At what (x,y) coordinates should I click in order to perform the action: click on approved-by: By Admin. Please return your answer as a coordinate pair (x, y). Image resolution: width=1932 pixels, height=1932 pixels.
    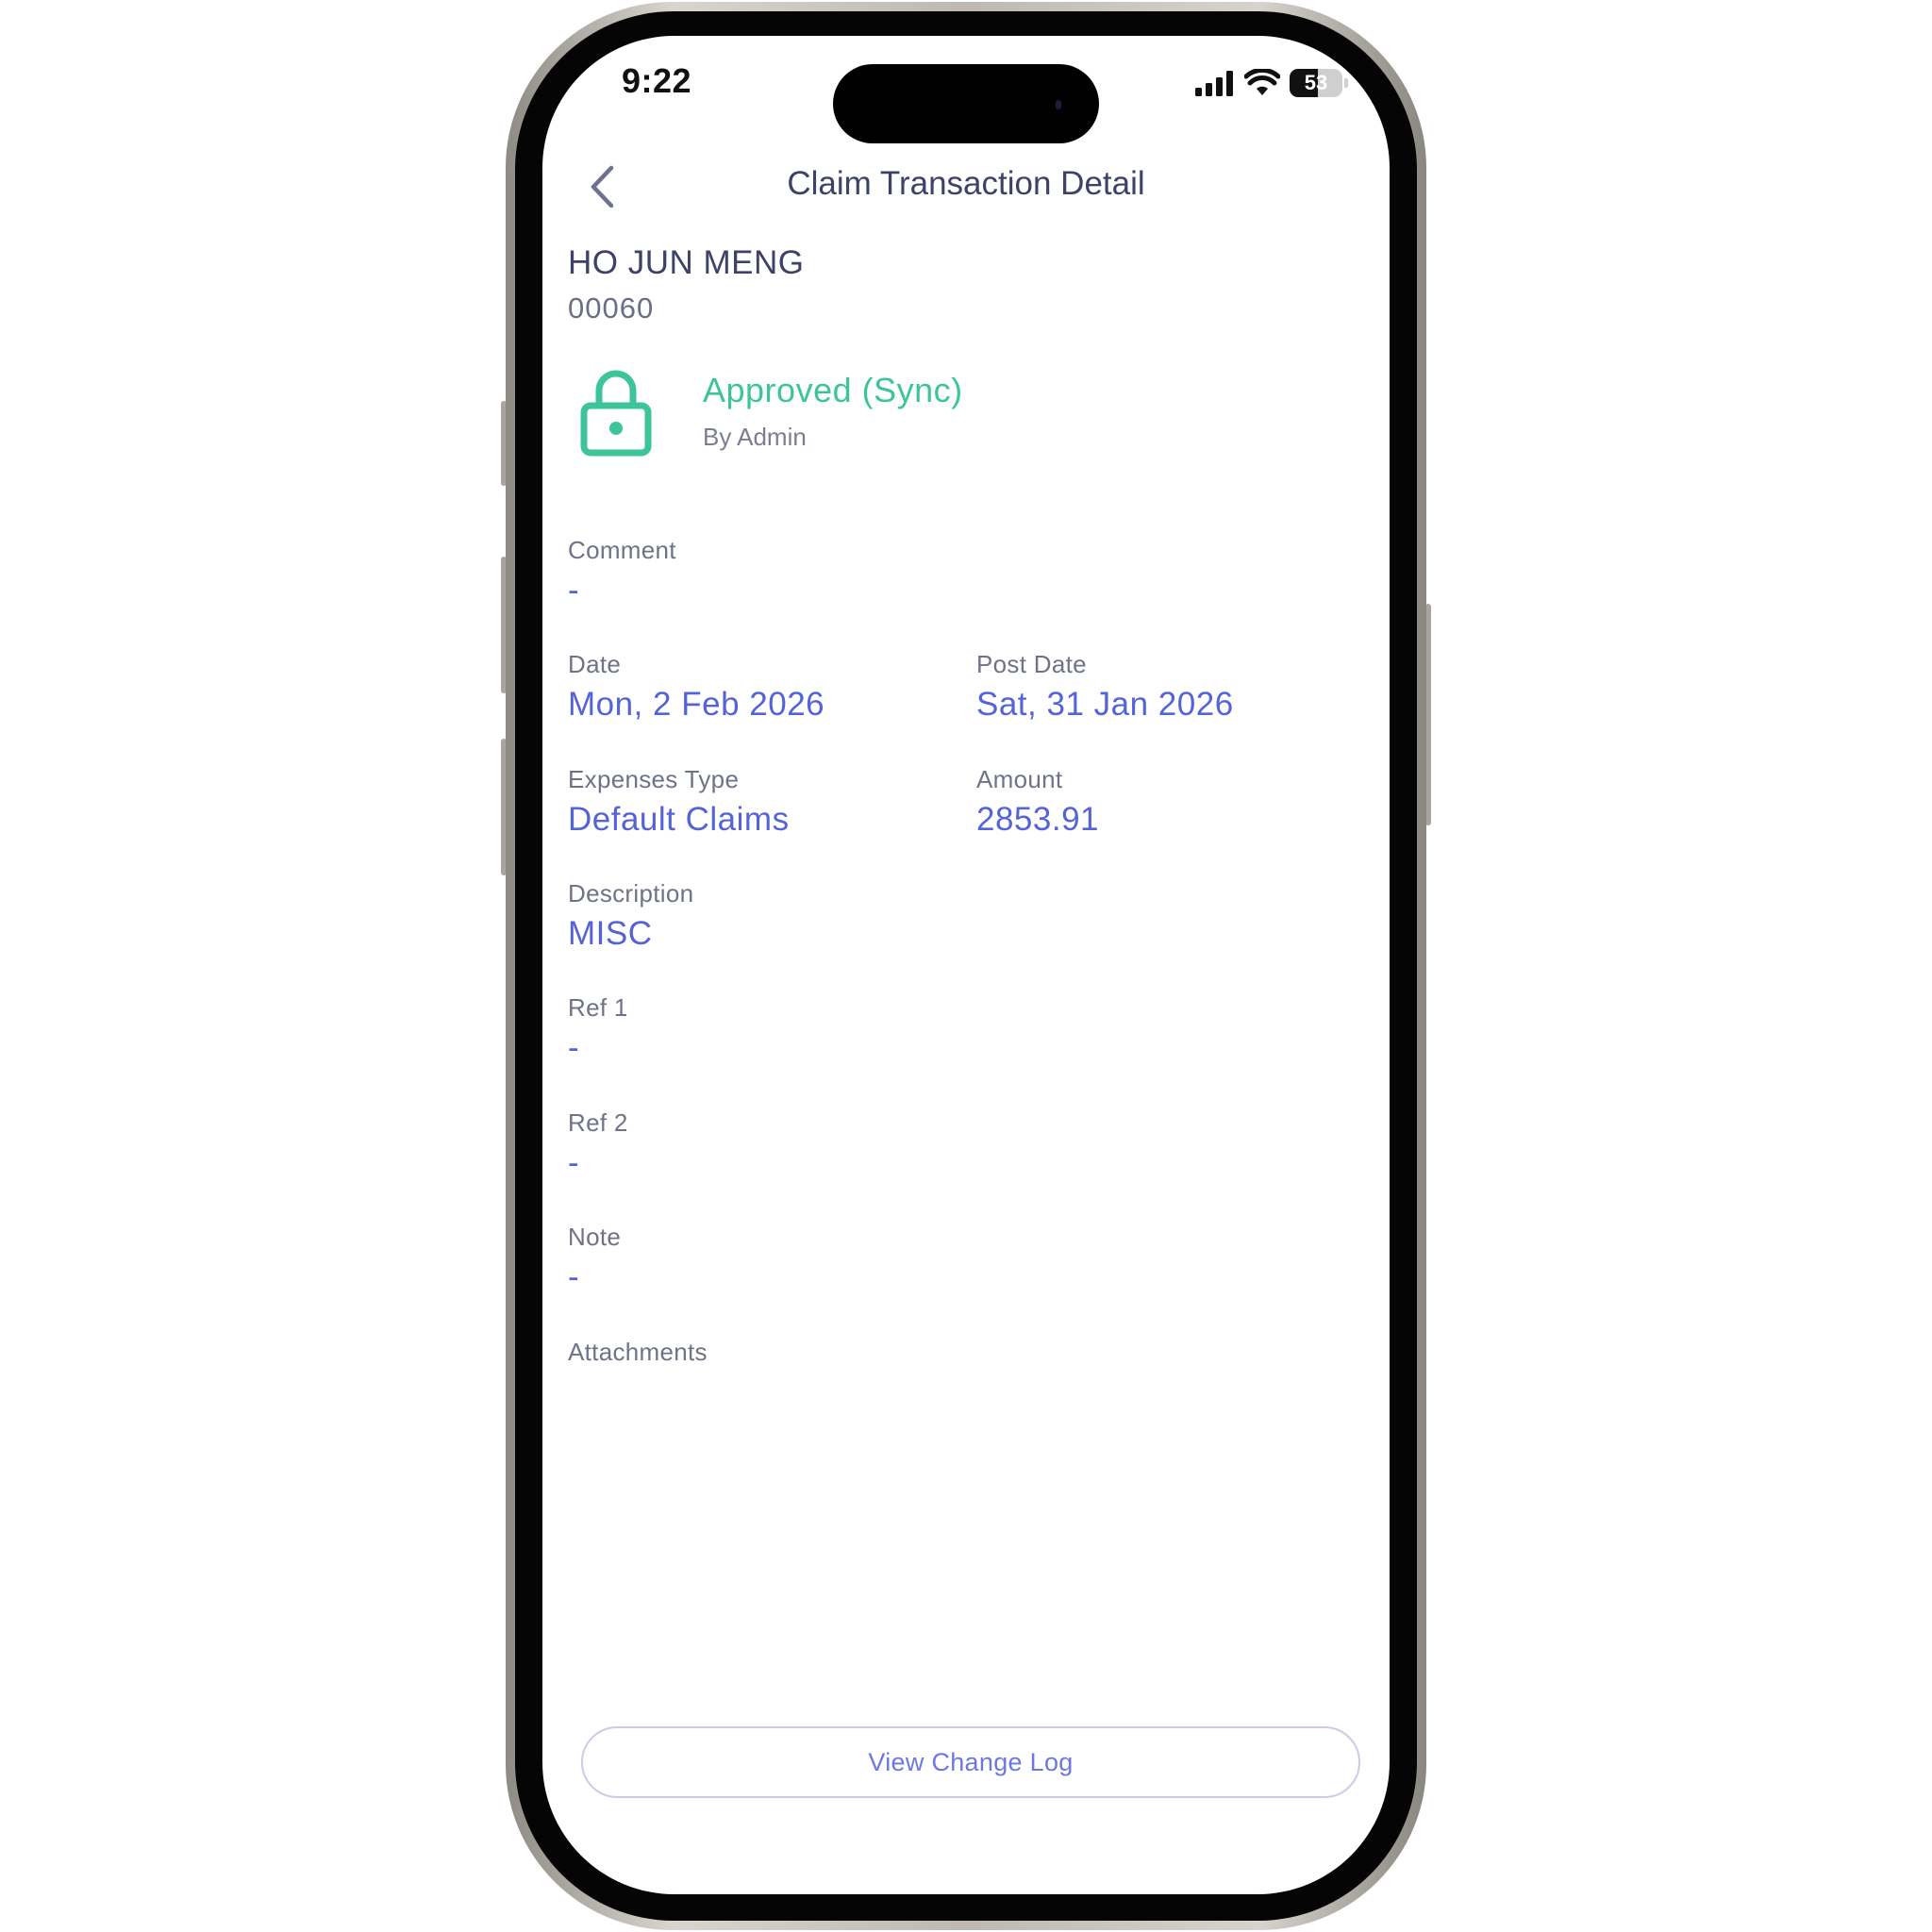
    Looking at the image, I should click on (755, 437).